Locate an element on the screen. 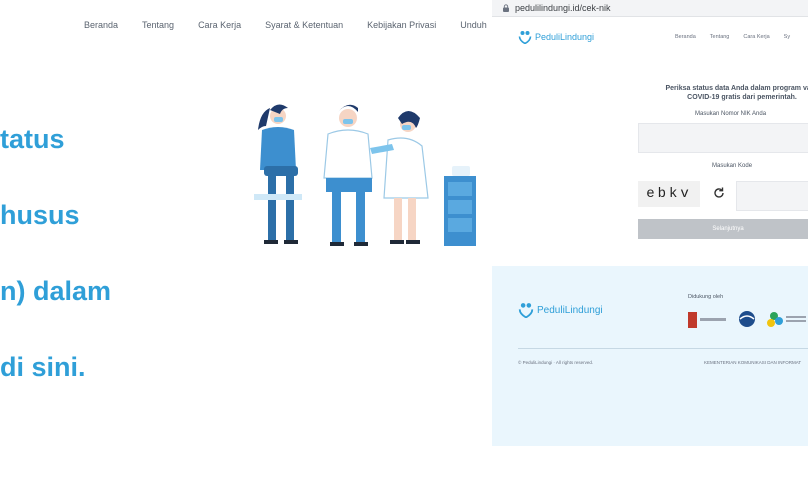 Image resolution: width=808 pixels, height=485 pixels. site-nav-cara-kerja: Cara Kerja is located at coordinates (756, 37).